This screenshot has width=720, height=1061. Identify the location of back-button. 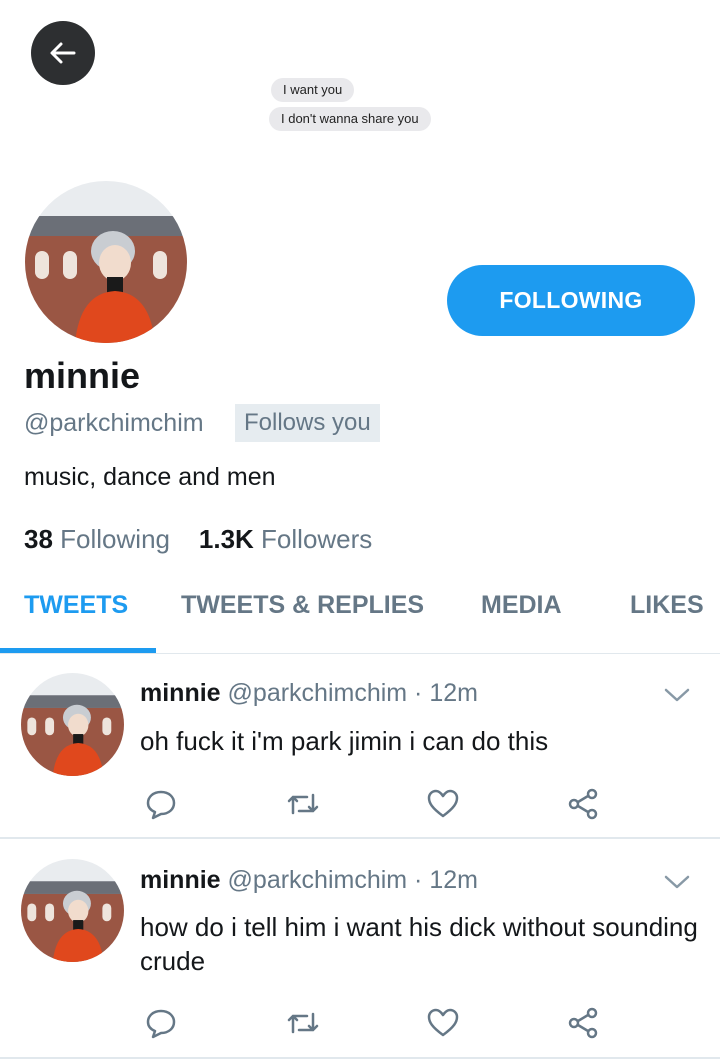
(63, 53).